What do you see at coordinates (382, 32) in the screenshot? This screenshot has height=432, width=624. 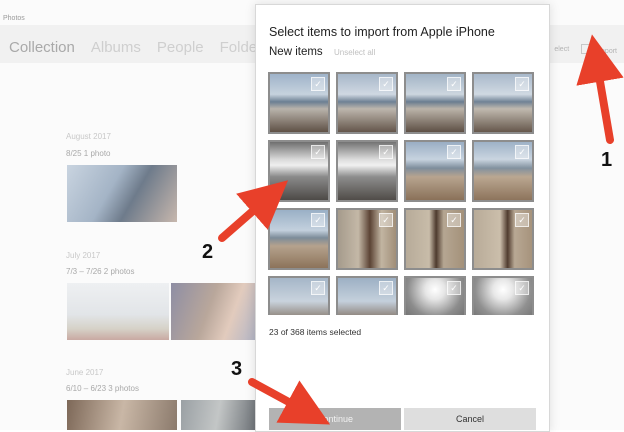 I see `dialog-title: Select items to import from Apple iPhone` at bounding box center [382, 32].